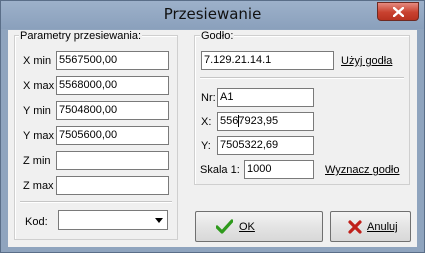  I want to click on x-mark-icon, so click(355, 227).